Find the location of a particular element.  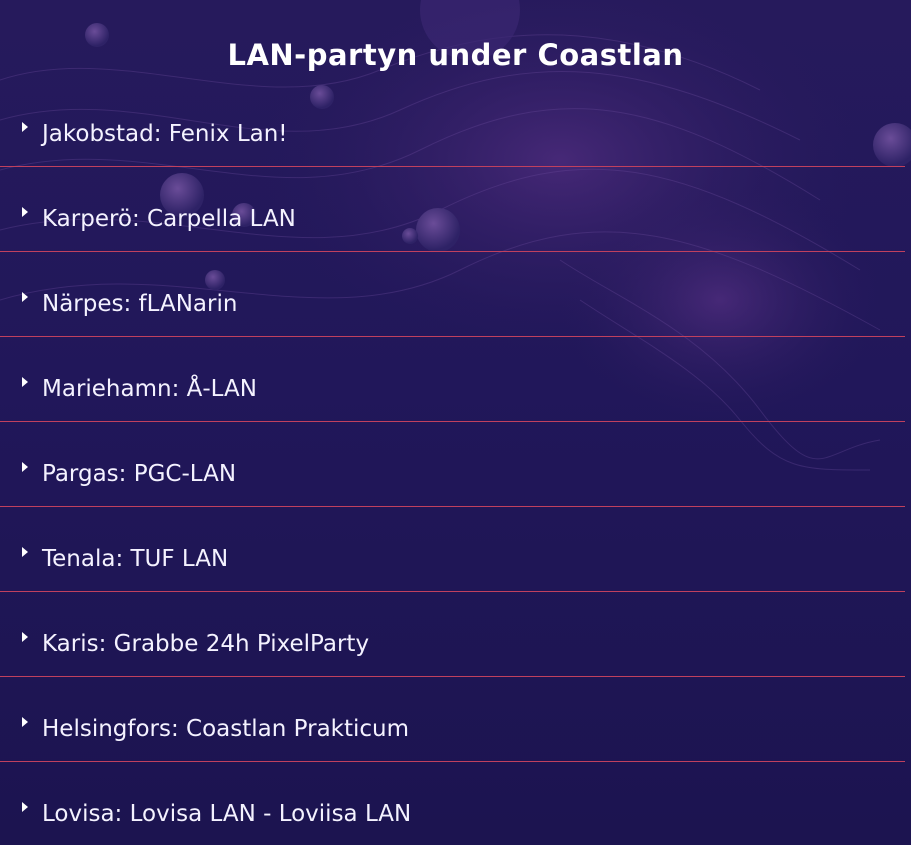

accordion-item: Lovisa: Lovisa LAN - Loviisa LAN is located at coordinates (452, 803).